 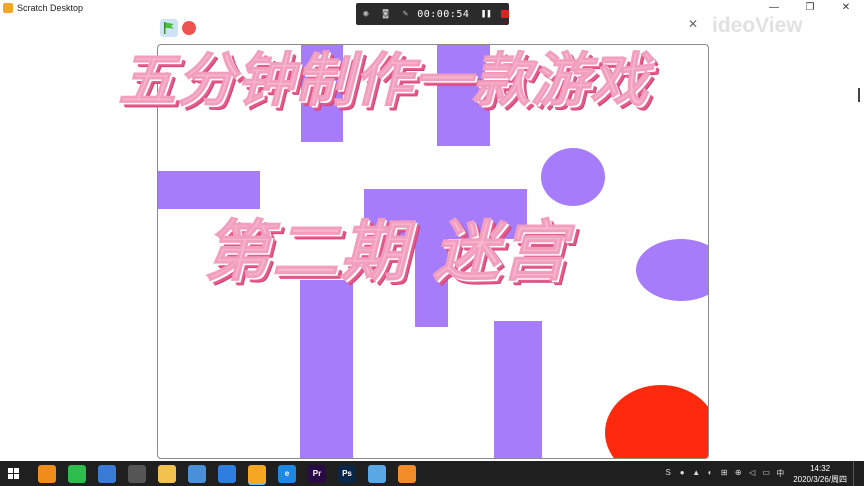 What do you see at coordinates (347, 473) in the screenshot?
I see `photoshop-icon: Ps` at bounding box center [347, 473].